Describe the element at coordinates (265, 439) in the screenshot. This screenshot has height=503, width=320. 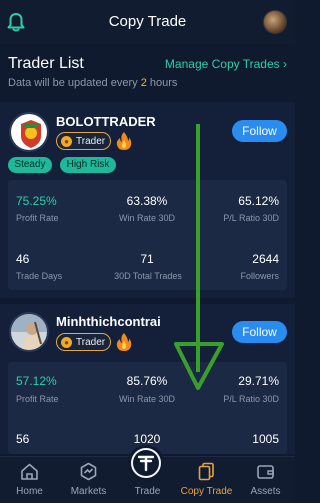
I see `followers-value: 1005` at that location.